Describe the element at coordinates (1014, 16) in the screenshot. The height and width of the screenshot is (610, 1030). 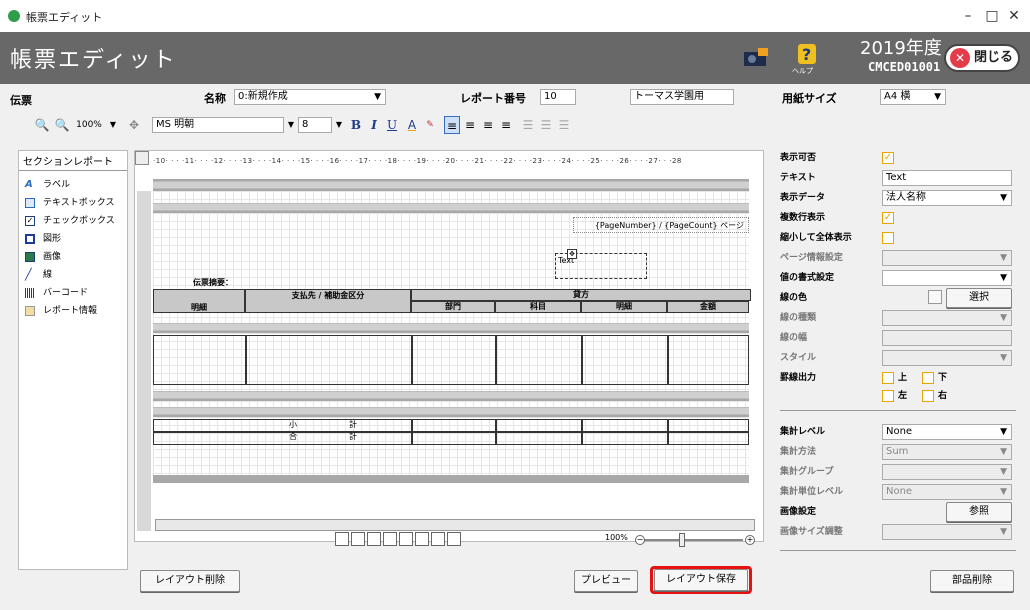
I see `window-close-button: ✕` at that location.